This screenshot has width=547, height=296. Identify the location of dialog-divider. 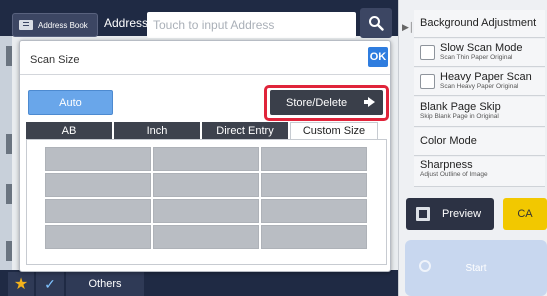
(205, 74).